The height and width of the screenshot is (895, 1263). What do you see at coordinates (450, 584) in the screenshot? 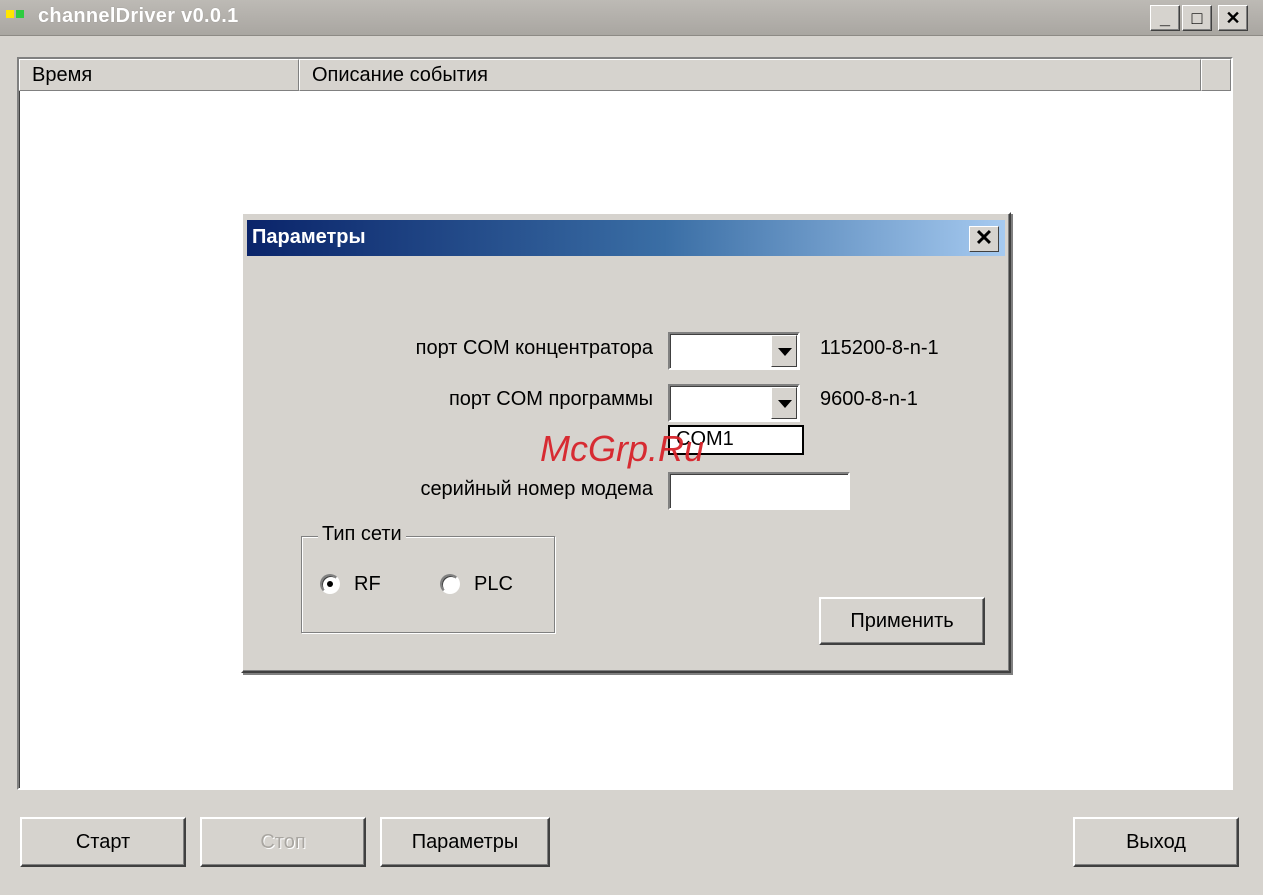
I see `radio-plc` at bounding box center [450, 584].